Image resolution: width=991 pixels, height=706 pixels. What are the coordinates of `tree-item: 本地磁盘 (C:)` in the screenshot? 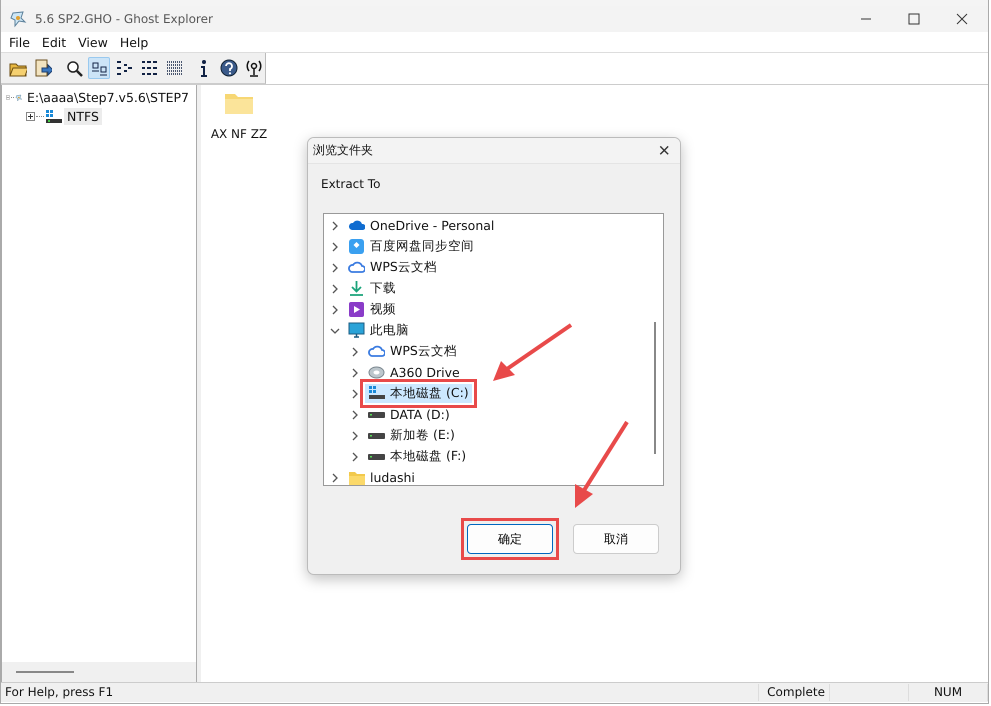 It's located at (418, 393).